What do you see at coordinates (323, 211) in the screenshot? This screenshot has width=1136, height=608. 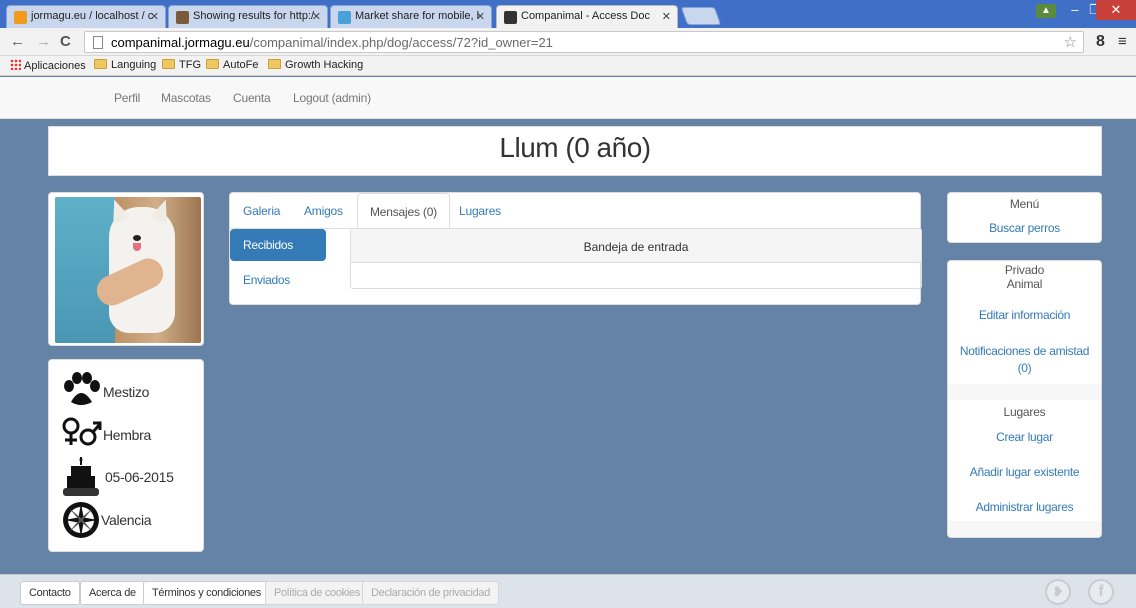 I see `tab-amigos: Amigos` at bounding box center [323, 211].